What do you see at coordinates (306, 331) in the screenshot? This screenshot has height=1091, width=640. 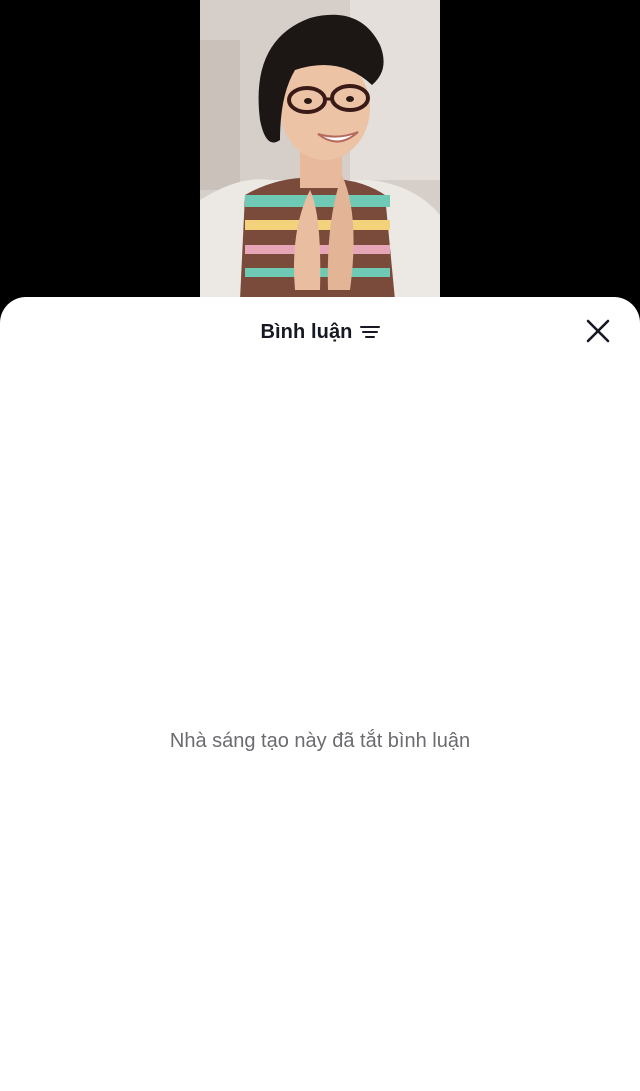 I see `comments-title: Bình luận` at bounding box center [306, 331].